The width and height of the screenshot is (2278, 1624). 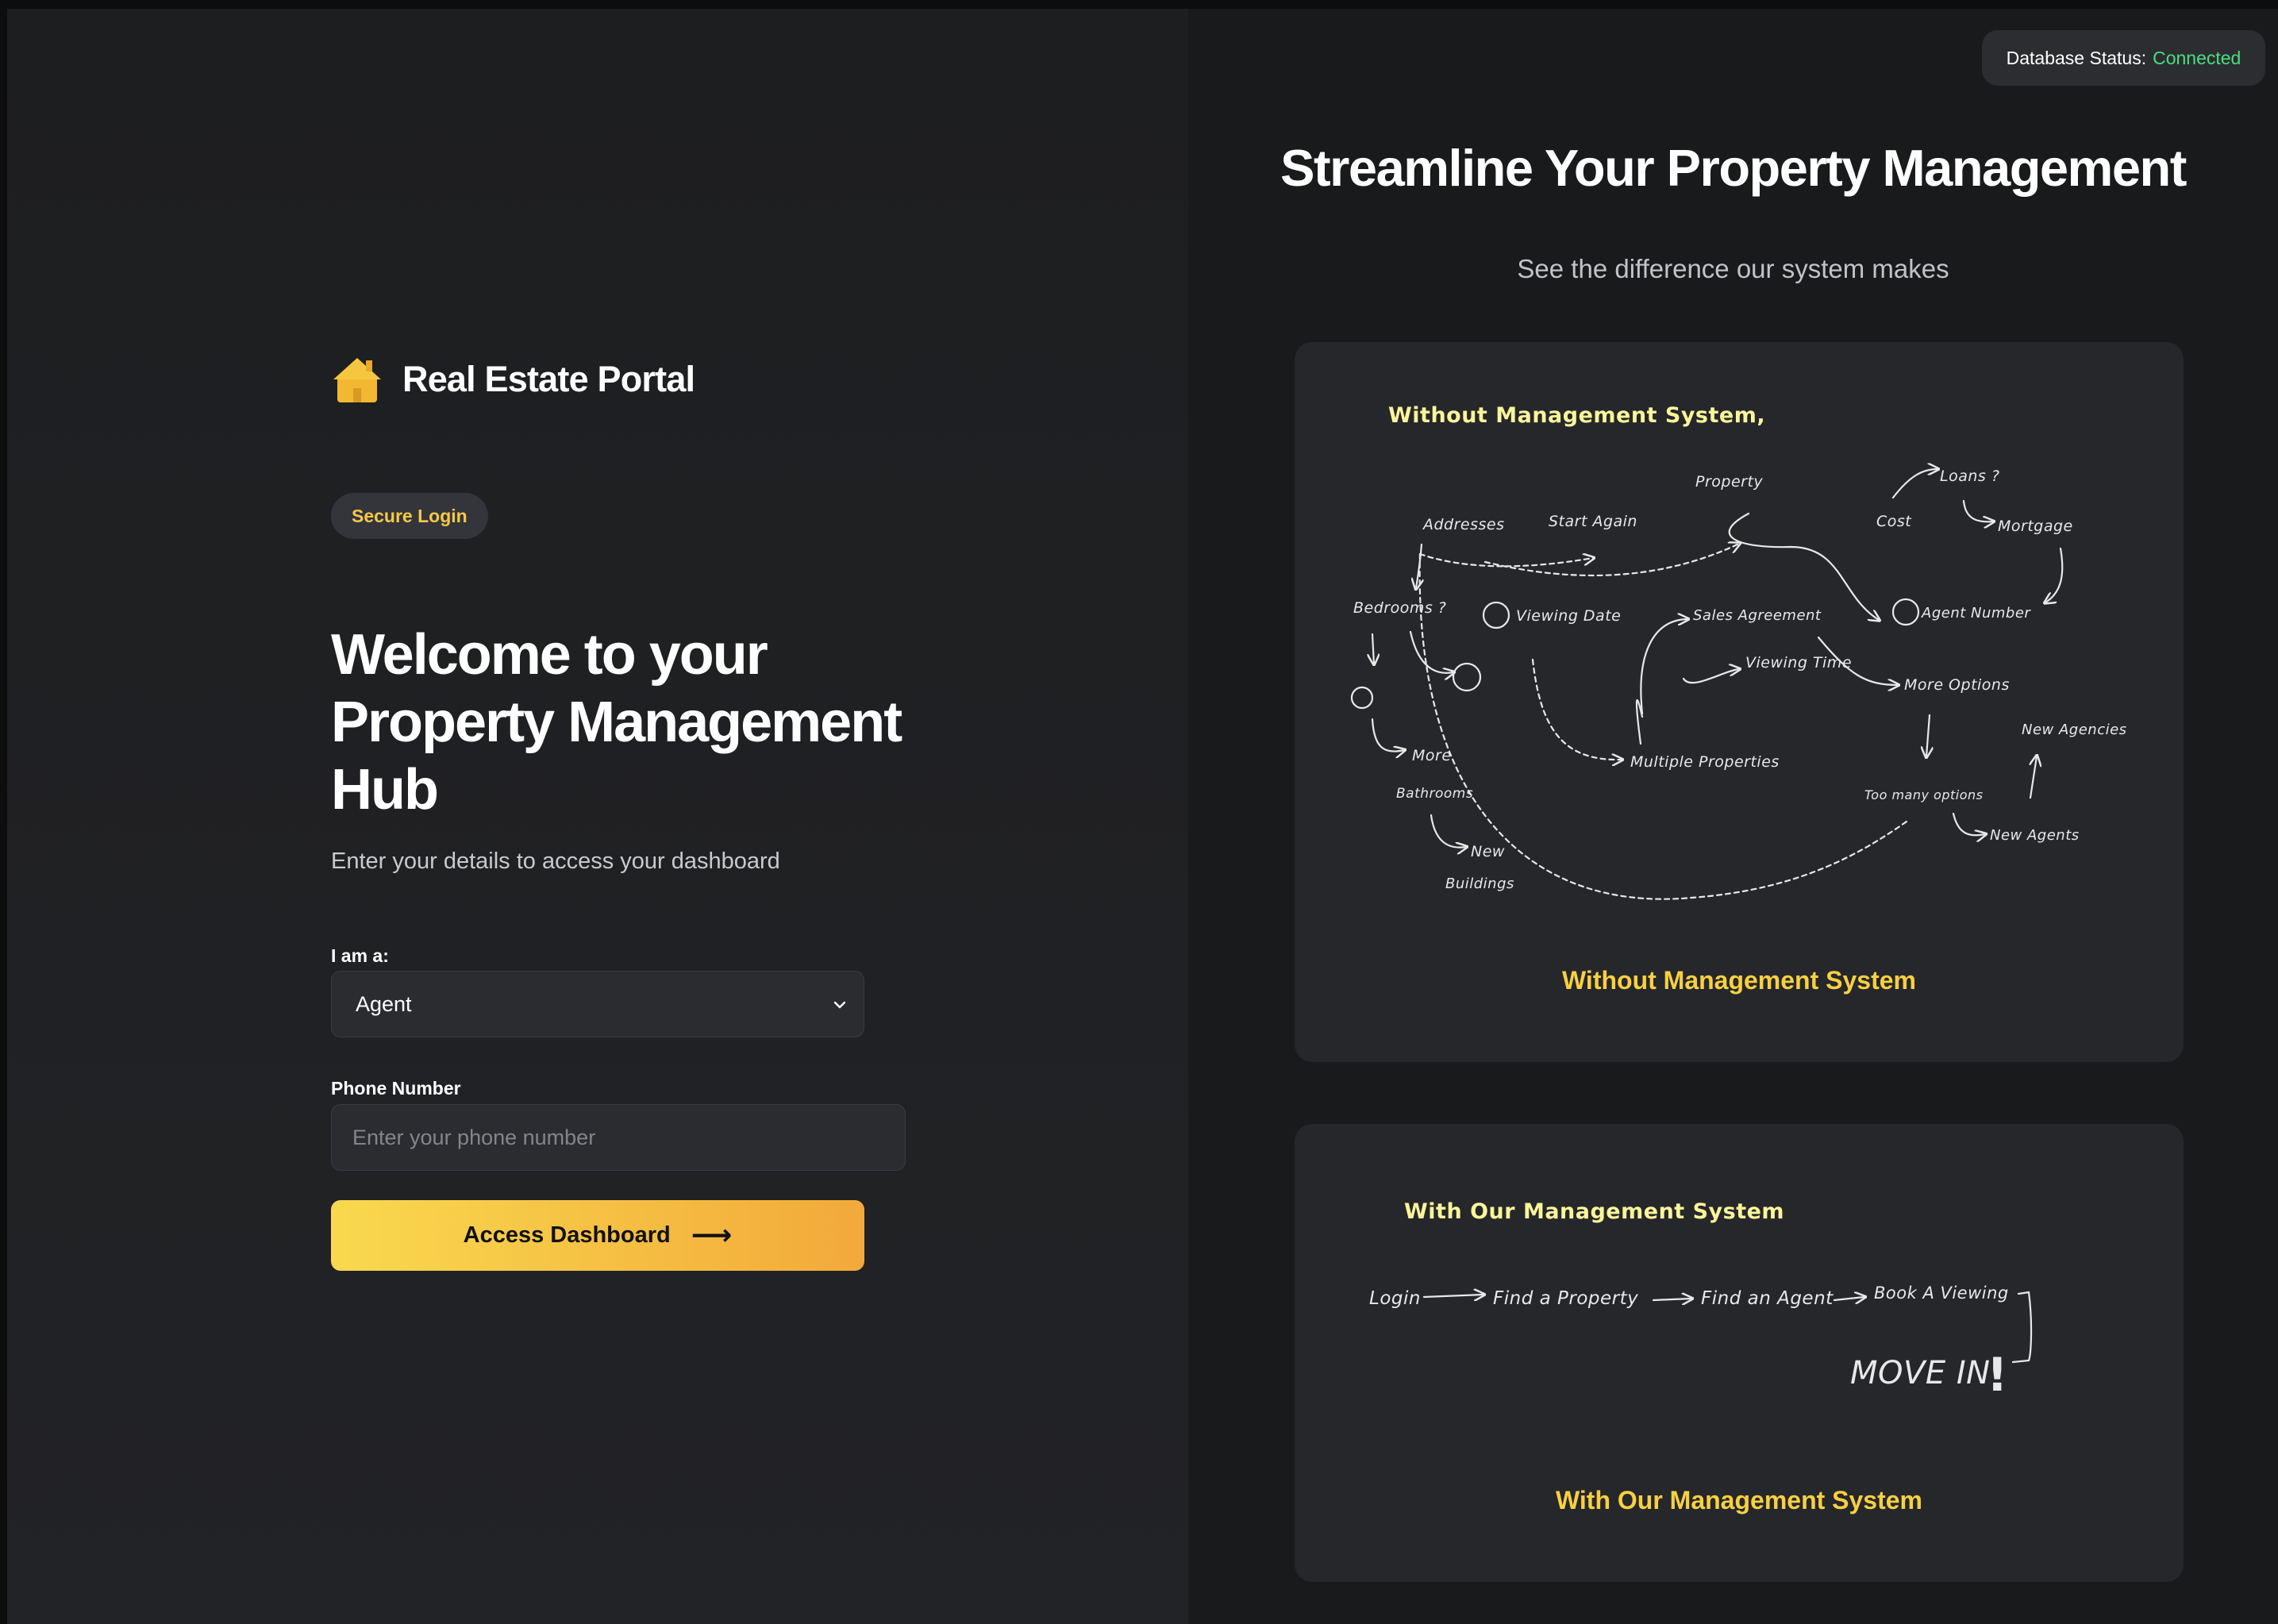 What do you see at coordinates (1894, 521) in the screenshot?
I see `sketch-node-cost: Cost` at bounding box center [1894, 521].